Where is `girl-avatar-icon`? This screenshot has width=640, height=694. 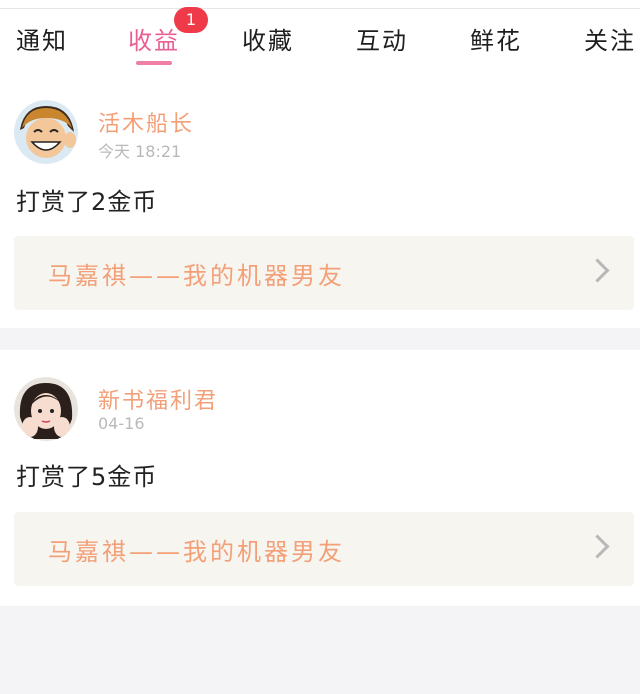 girl-avatar-icon is located at coordinates (46, 409).